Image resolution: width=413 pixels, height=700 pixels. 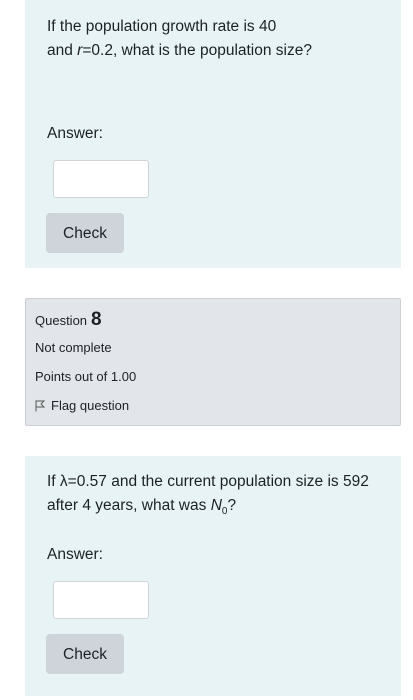 What do you see at coordinates (216, 505) in the screenshot?
I see `variable-n: N` at bounding box center [216, 505].